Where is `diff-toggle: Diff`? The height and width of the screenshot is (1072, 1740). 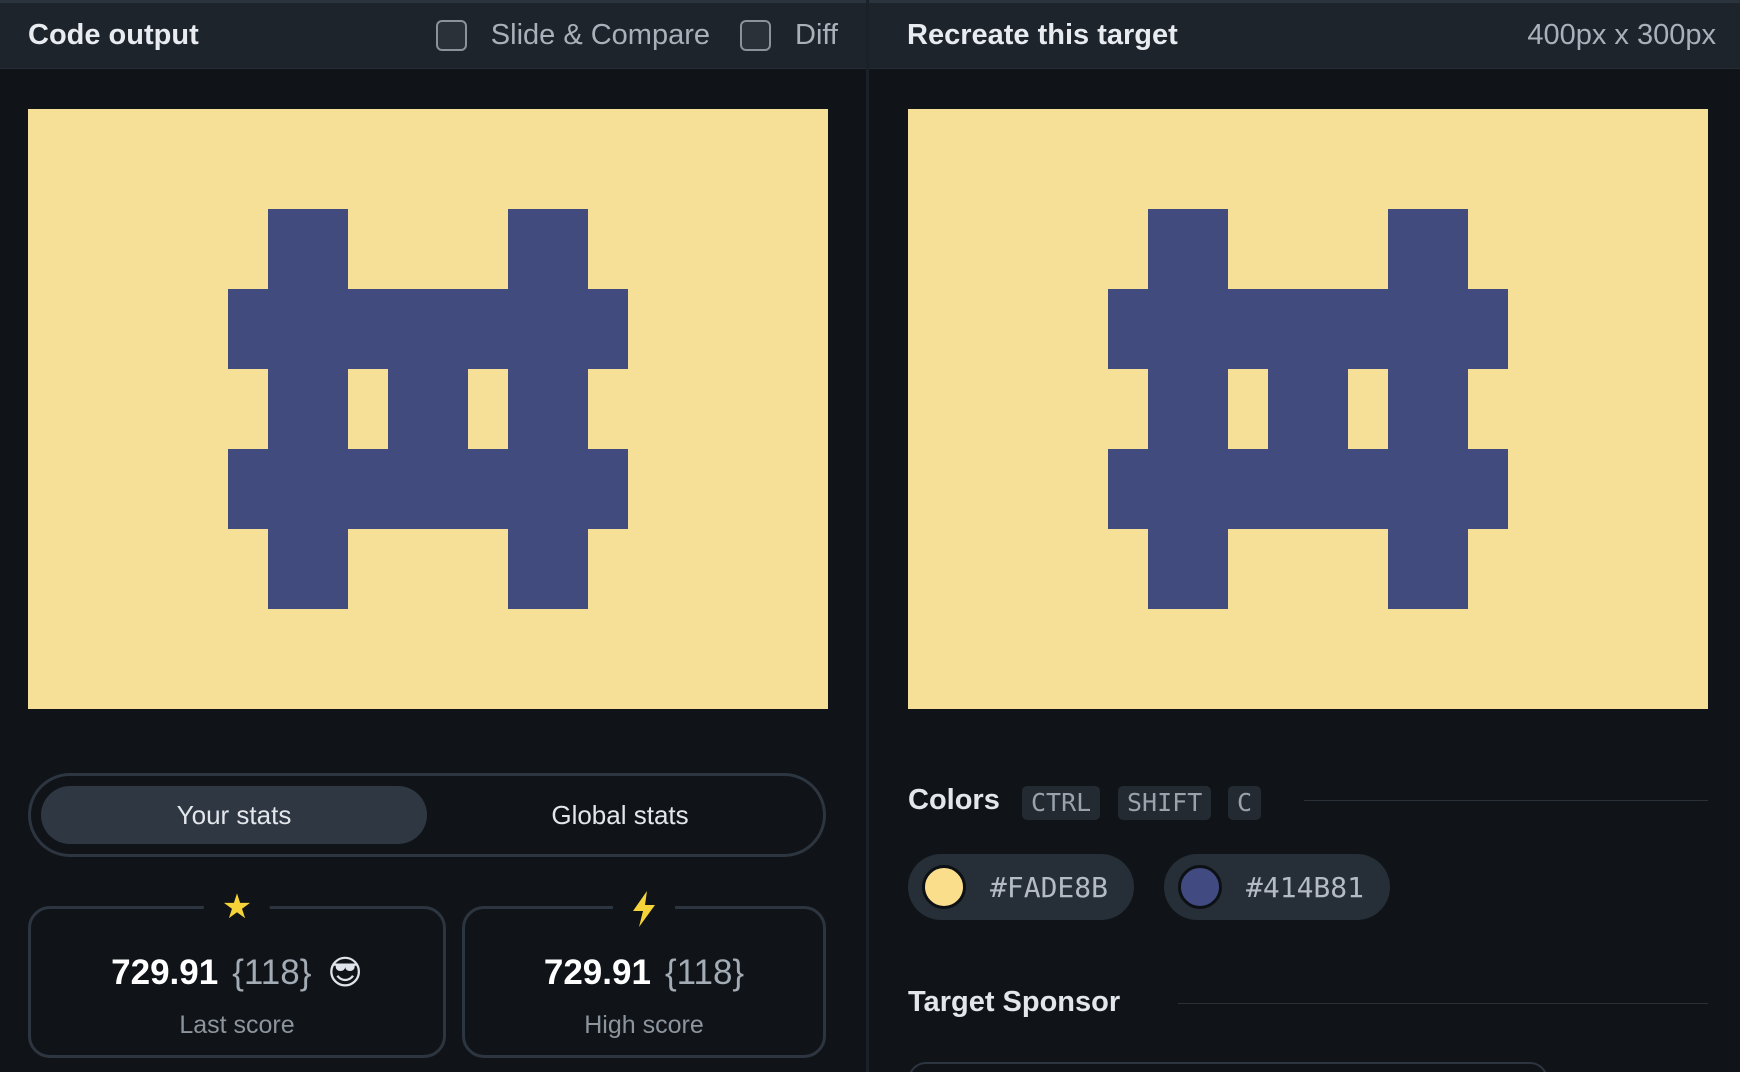 diff-toggle: Diff is located at coordinates (789, 35).